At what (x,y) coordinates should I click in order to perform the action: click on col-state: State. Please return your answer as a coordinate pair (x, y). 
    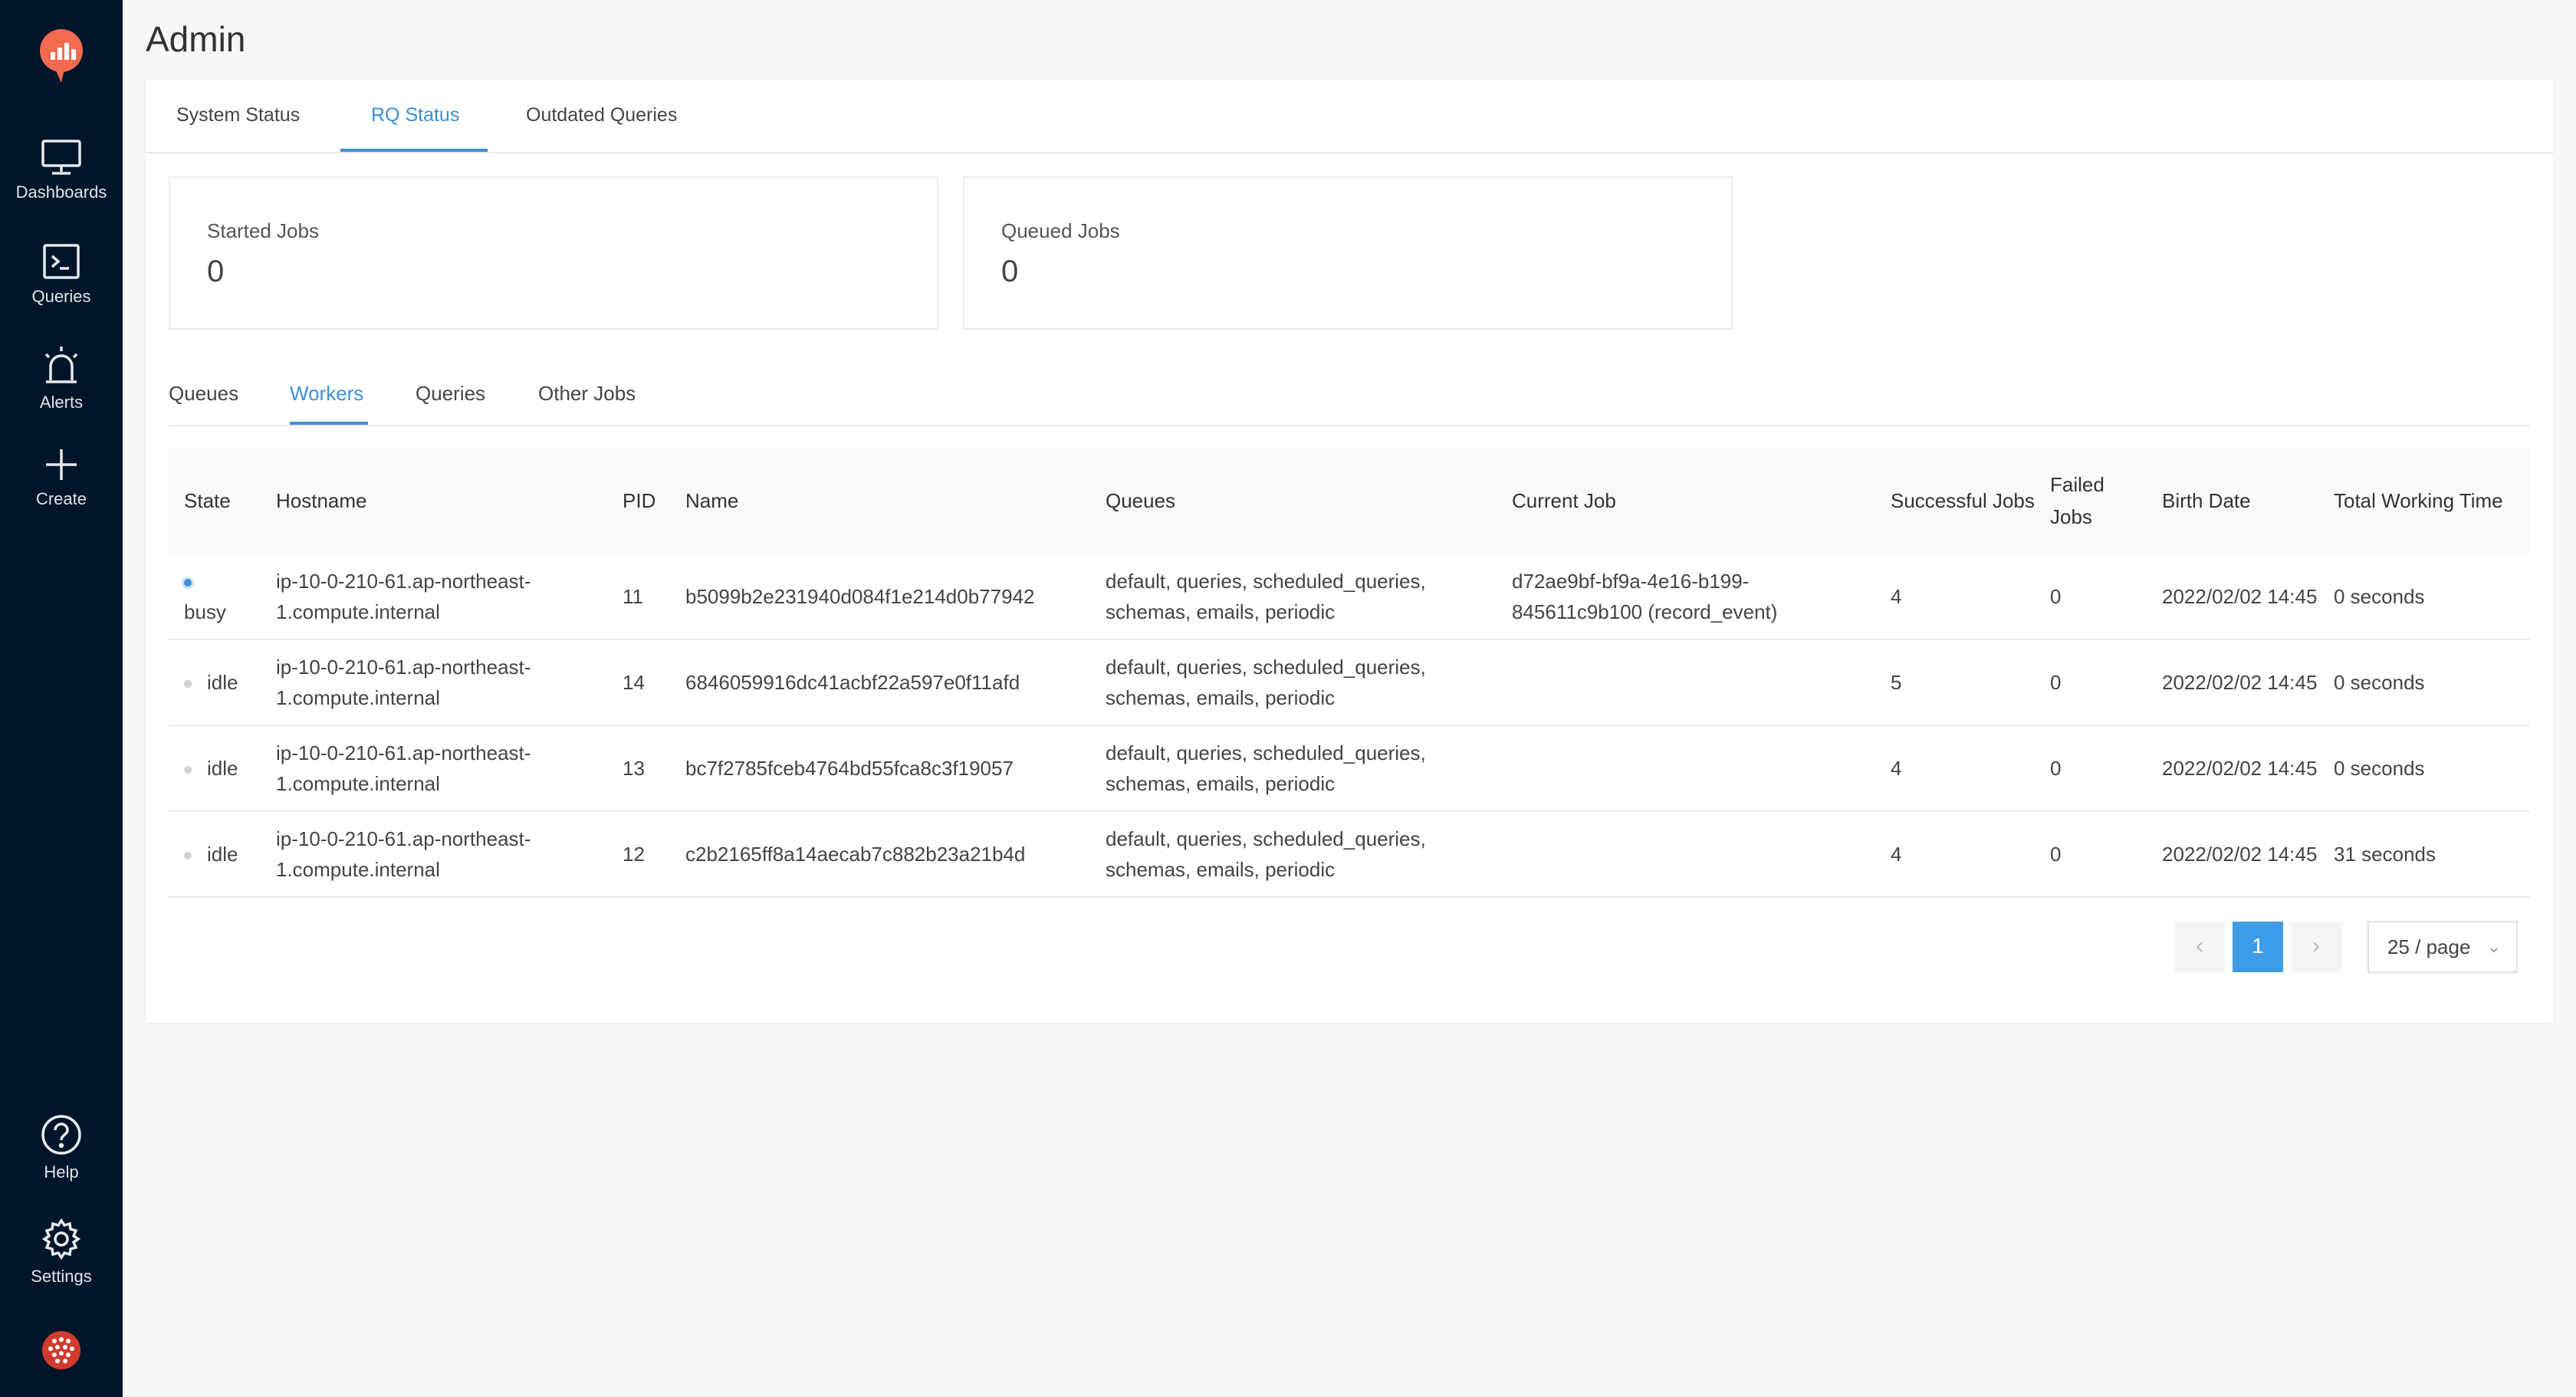
    Looking at the image, I should click on (215, 501).